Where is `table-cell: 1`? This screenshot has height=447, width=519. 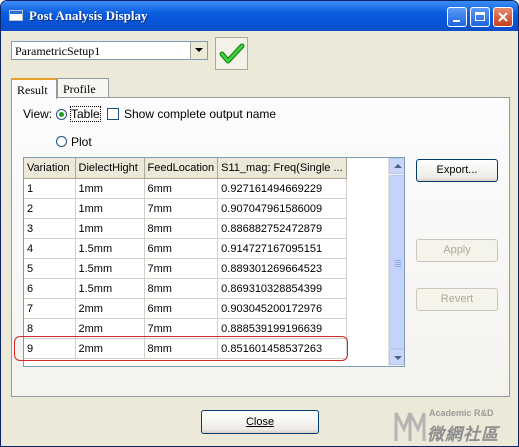 table-cell: 1 is located at coordinates (50, 188).